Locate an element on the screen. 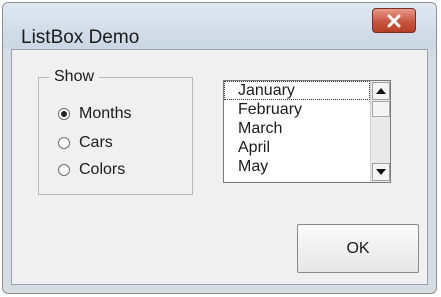  ok-button: OK is located at coordinates (358, 248).